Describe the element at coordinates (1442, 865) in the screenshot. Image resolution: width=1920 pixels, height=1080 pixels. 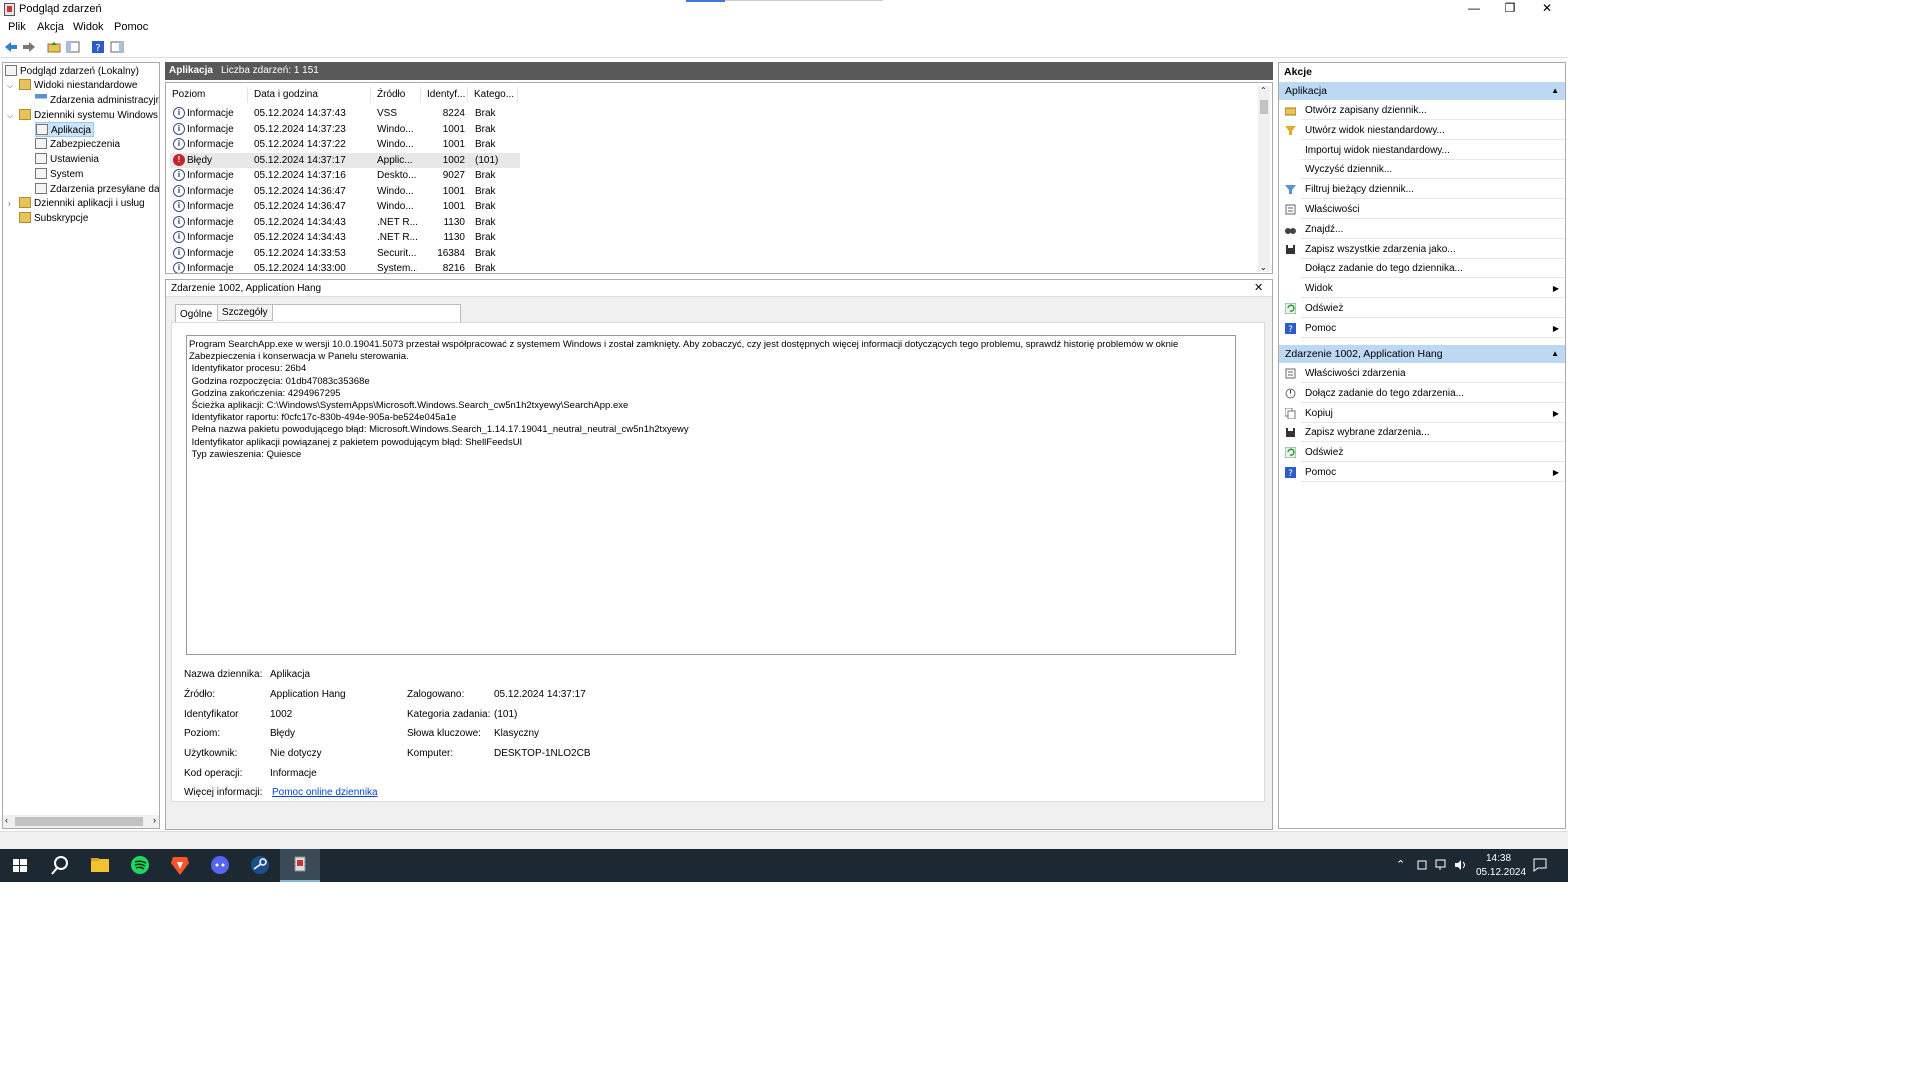
I see `network-icon` at that location.